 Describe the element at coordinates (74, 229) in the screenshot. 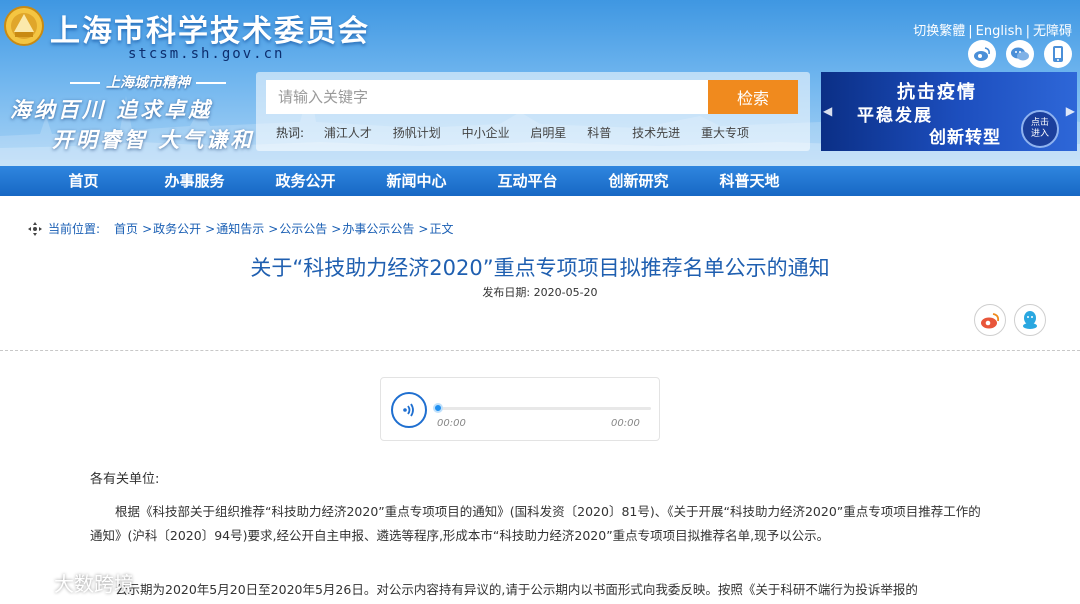

I see `breadcrumb-label: 当前位置:` at that location.